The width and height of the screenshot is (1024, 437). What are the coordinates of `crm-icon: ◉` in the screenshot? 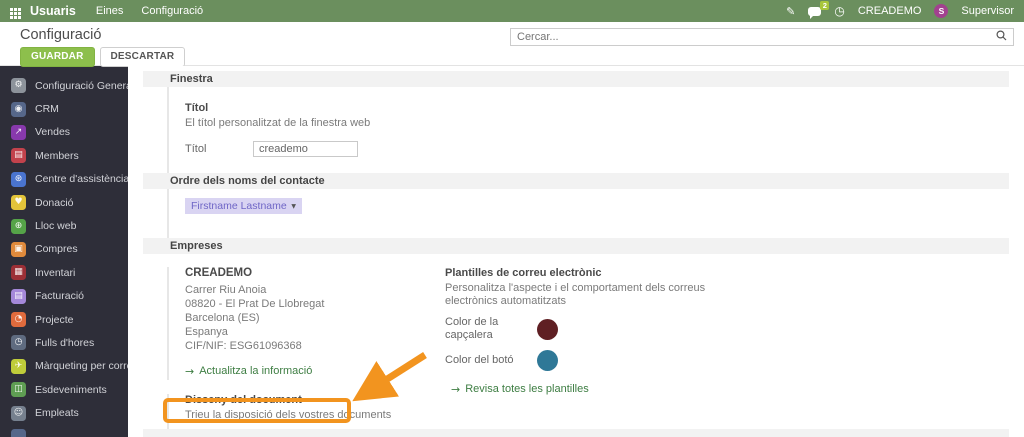 It's located at (18, 109).